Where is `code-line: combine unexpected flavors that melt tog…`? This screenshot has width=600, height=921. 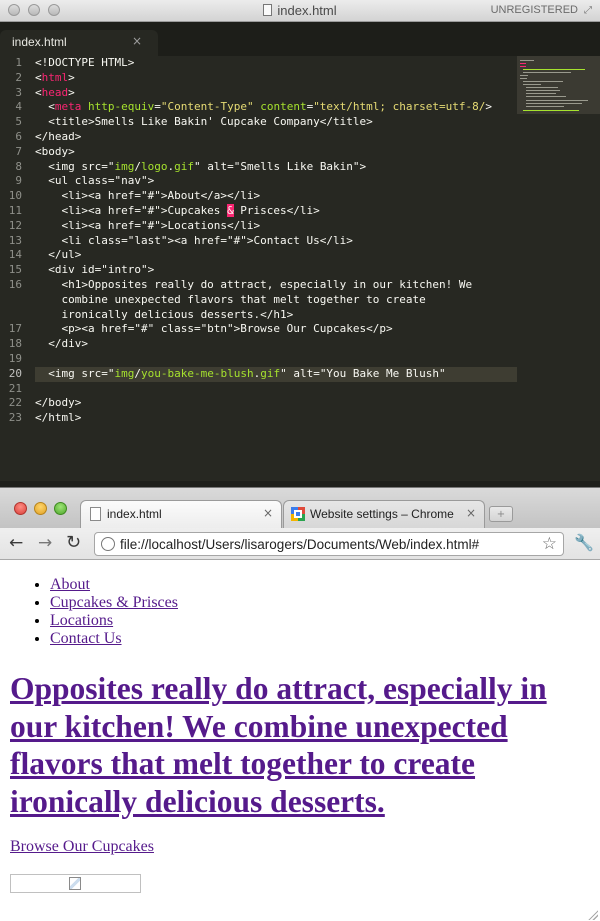
code-line: combine unexpected flavors that melt tog… is located at coordinates (276, 300).